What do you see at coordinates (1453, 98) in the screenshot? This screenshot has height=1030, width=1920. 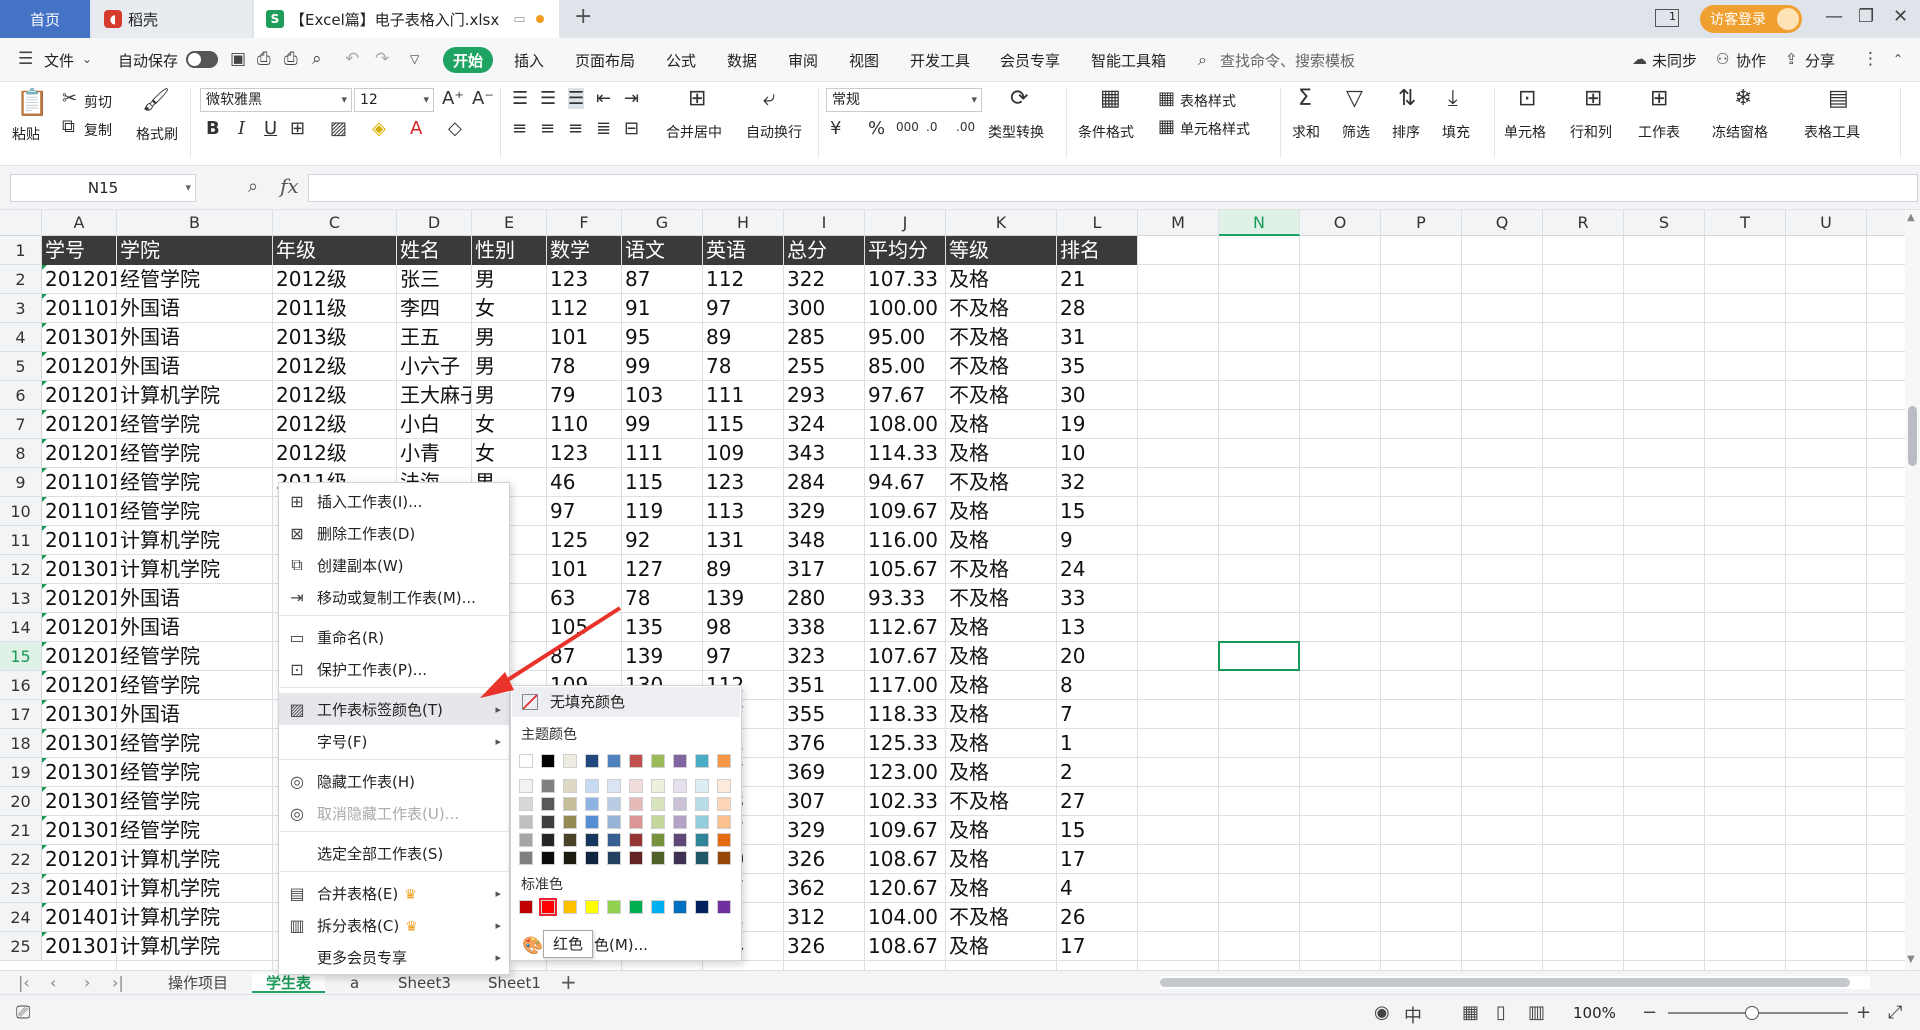 I see `fill-icon: ⤓` at bounding box center [1453, 98].